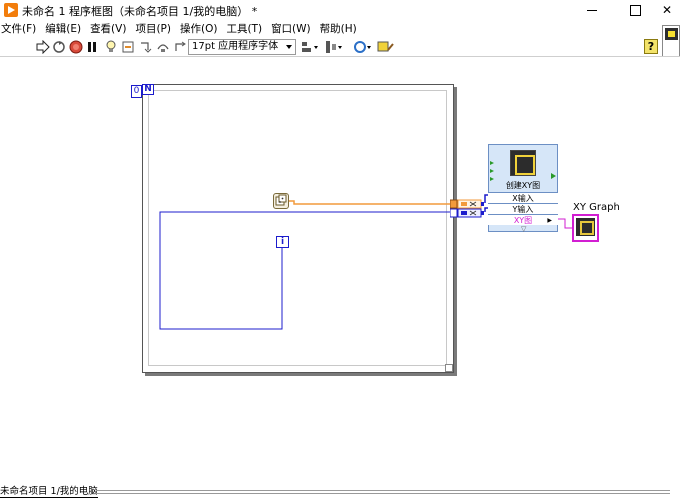 The width and height of the screenshot is (680, 498). I want to click on dbl-tunnel, so click(454, 204).